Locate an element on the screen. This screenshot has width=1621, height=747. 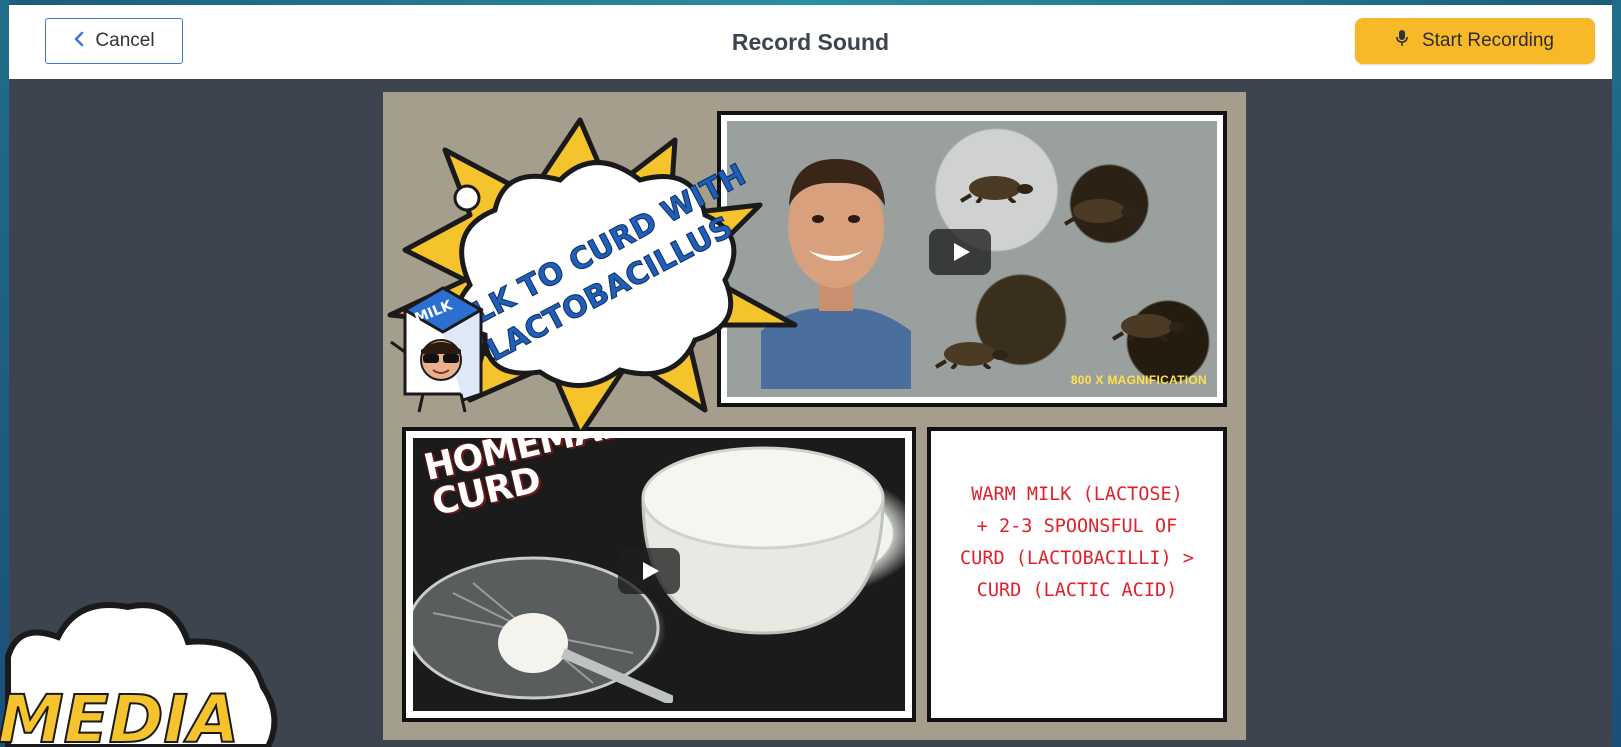
curd-bowl-image is located at coordinates (763, 540).